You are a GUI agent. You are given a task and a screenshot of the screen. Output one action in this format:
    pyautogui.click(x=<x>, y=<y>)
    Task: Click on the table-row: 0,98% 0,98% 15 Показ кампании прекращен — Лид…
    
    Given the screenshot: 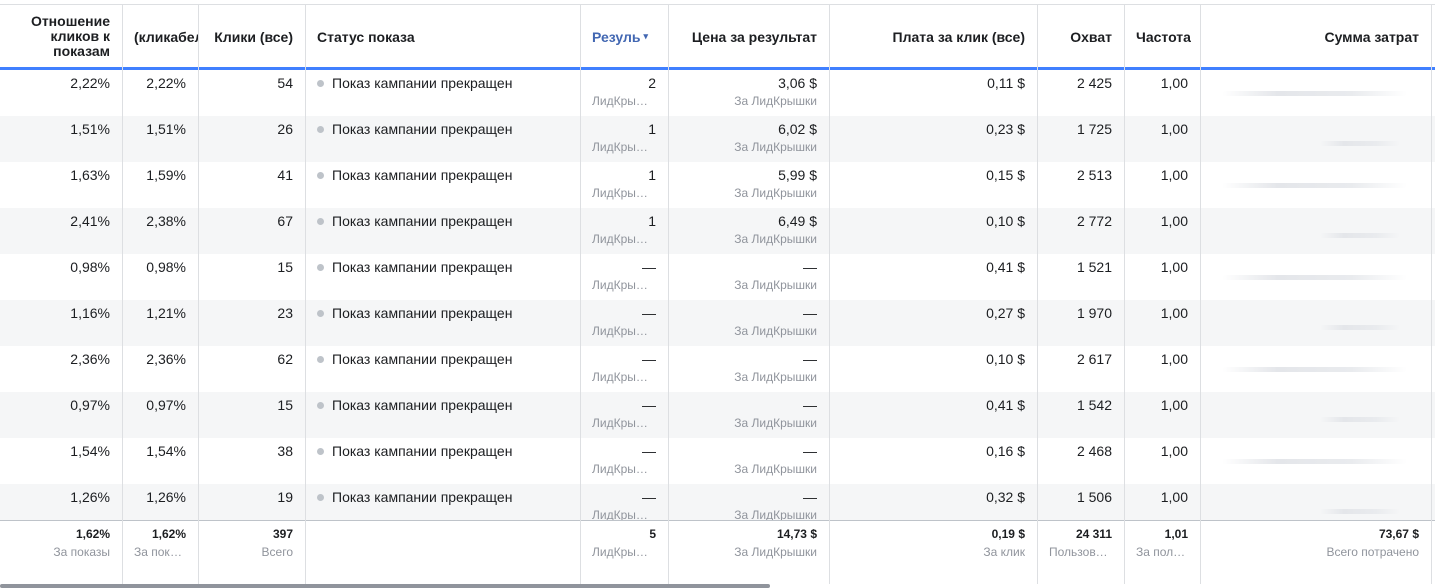 What is the action you would take?
    pyautogui.click(x=717, y=277)
    